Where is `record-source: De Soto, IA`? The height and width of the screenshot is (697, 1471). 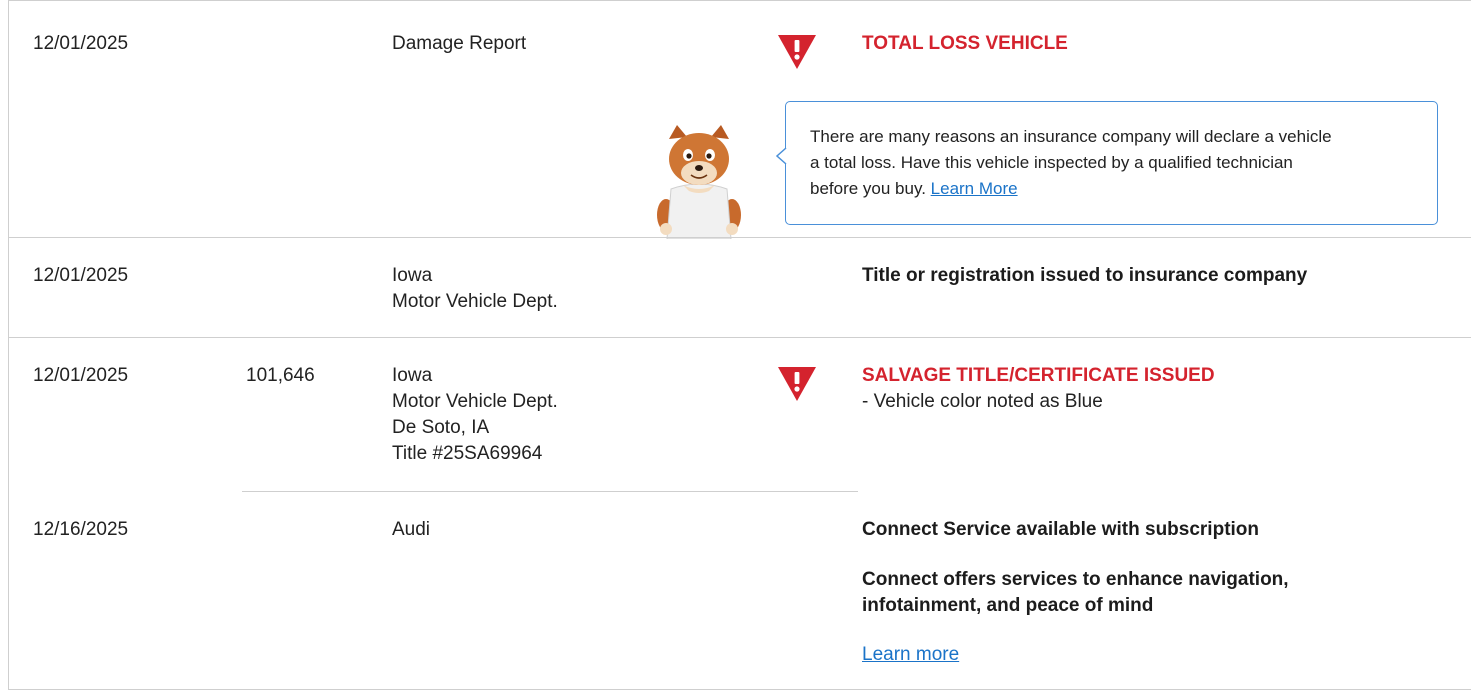
record-source: De Soto, IA is located at coordinates (441, 427).